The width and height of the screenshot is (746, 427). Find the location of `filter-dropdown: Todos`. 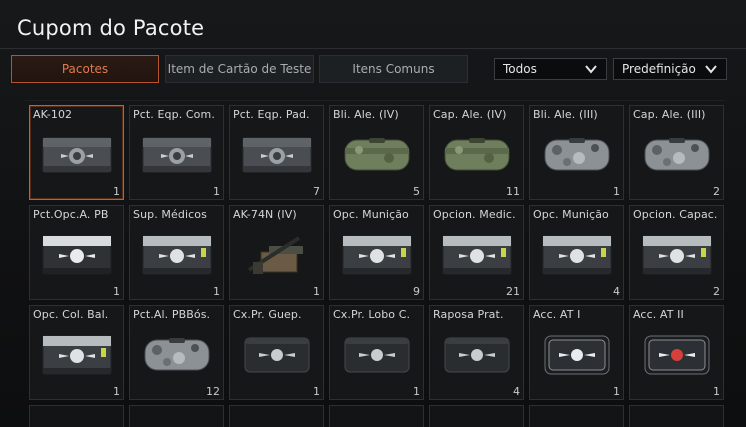

filter-dropdown: Todos is located at coordinates (550, 69).